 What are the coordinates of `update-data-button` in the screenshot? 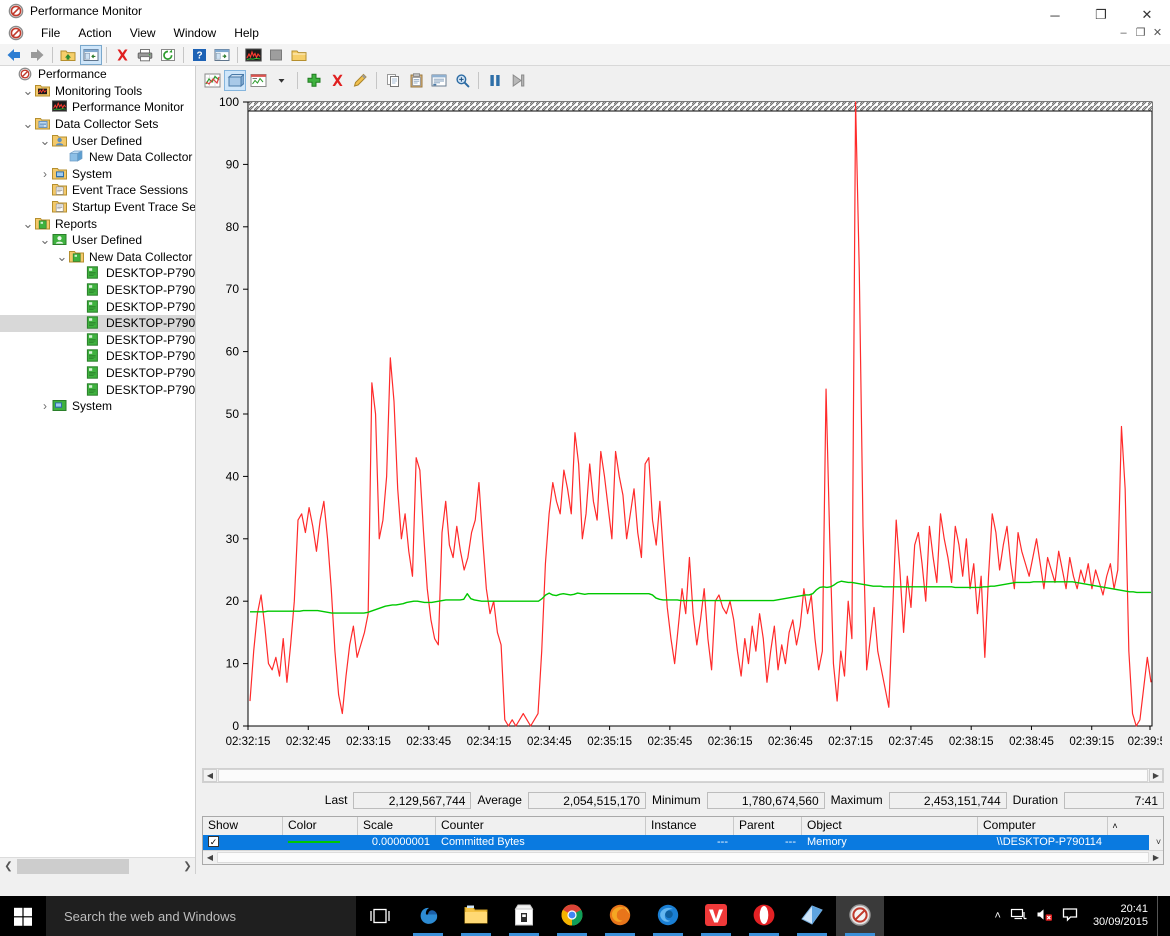 It's located at (518, 80).